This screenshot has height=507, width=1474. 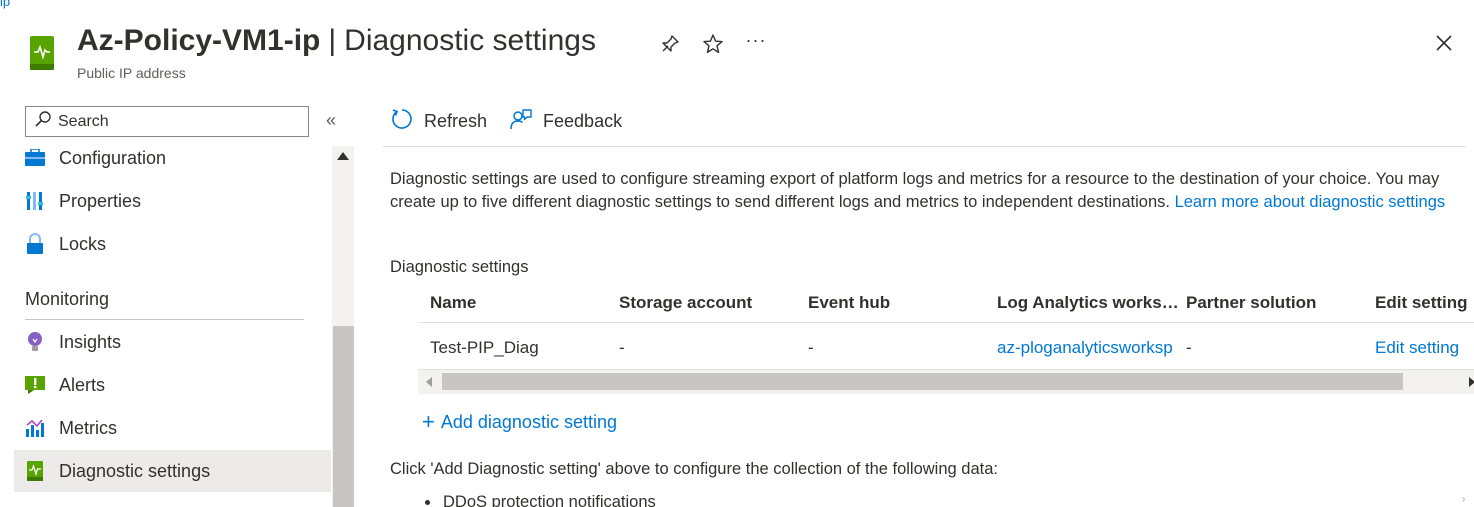 I want to click on log-analytics-workspace-link: az-ploganalyticsworksp, so click(x=1085, y=348).